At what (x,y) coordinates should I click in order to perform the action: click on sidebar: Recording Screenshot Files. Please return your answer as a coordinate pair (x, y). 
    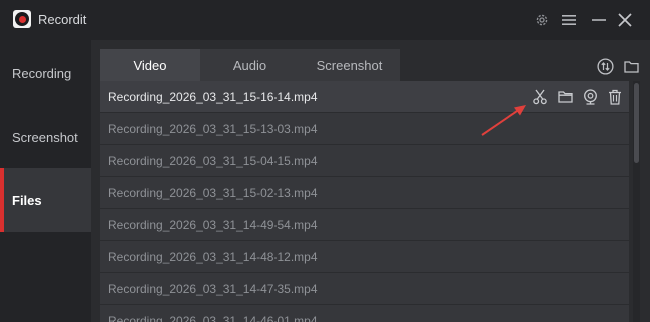
    Looking at the image, I should click on (45, 181).